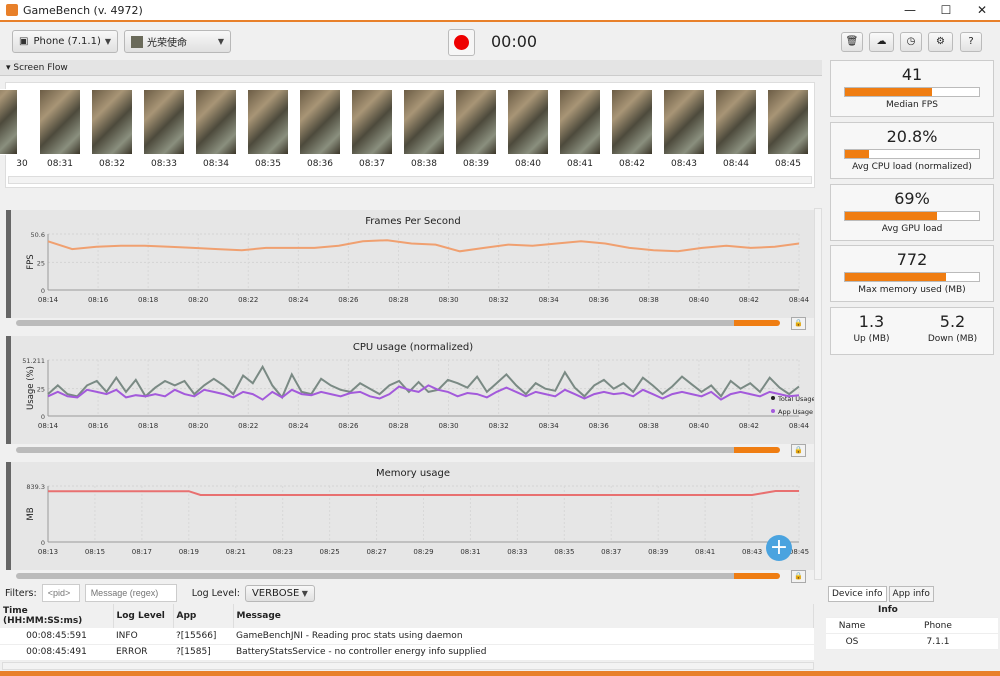  What do you see at coordinates (275, 593) in the screenshot?
I see `log-level-value: VERBOSE` at bounding box center [275, 593].